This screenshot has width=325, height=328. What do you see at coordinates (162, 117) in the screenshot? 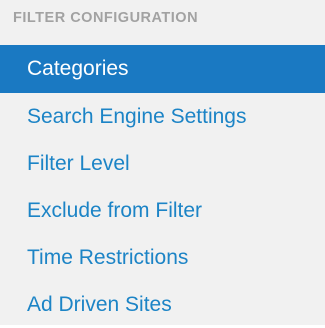
I see `menu-item-search-engine-settings: Search Engine Settings` at bounding box center [162, 117].